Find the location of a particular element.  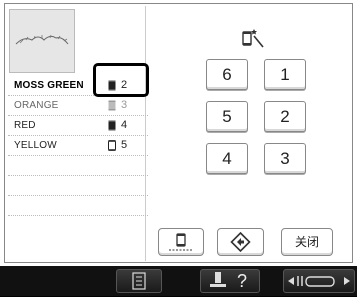

thread-name: YELLOW is located at coordinates (35, 145).